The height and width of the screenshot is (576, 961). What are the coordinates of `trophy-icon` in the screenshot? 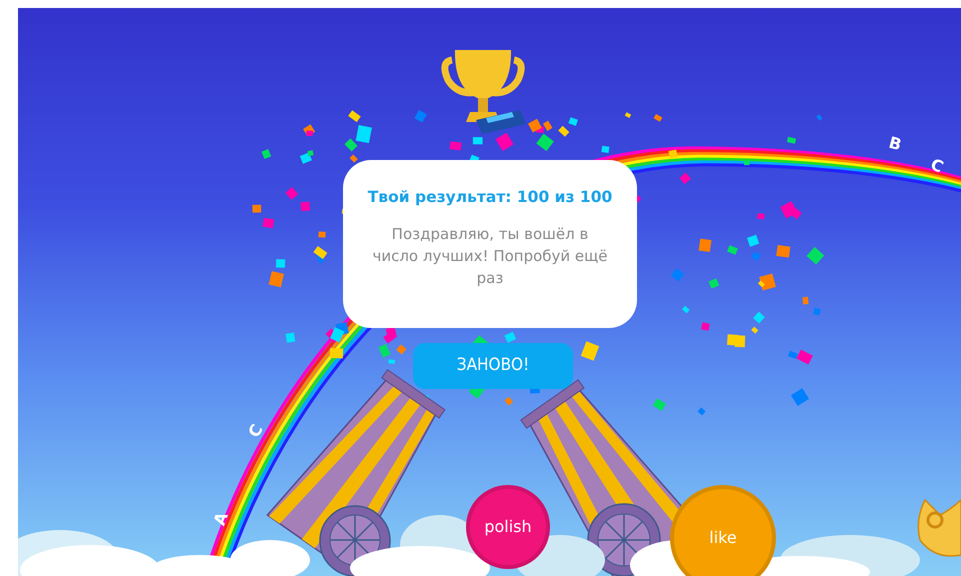 It's located at (483, 92).